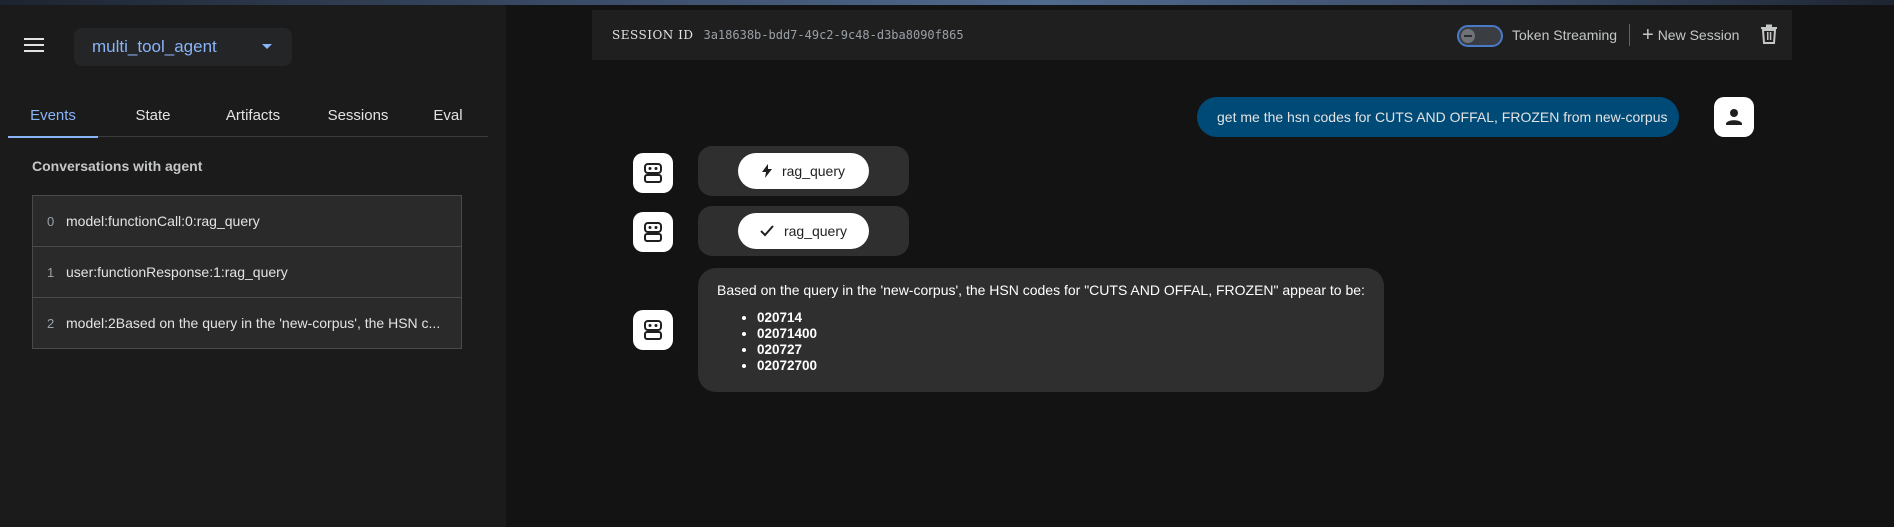 This screenshot has width=1894, height=527. I want to click on tab-artifacts: Artifacts, so click(253, 115).